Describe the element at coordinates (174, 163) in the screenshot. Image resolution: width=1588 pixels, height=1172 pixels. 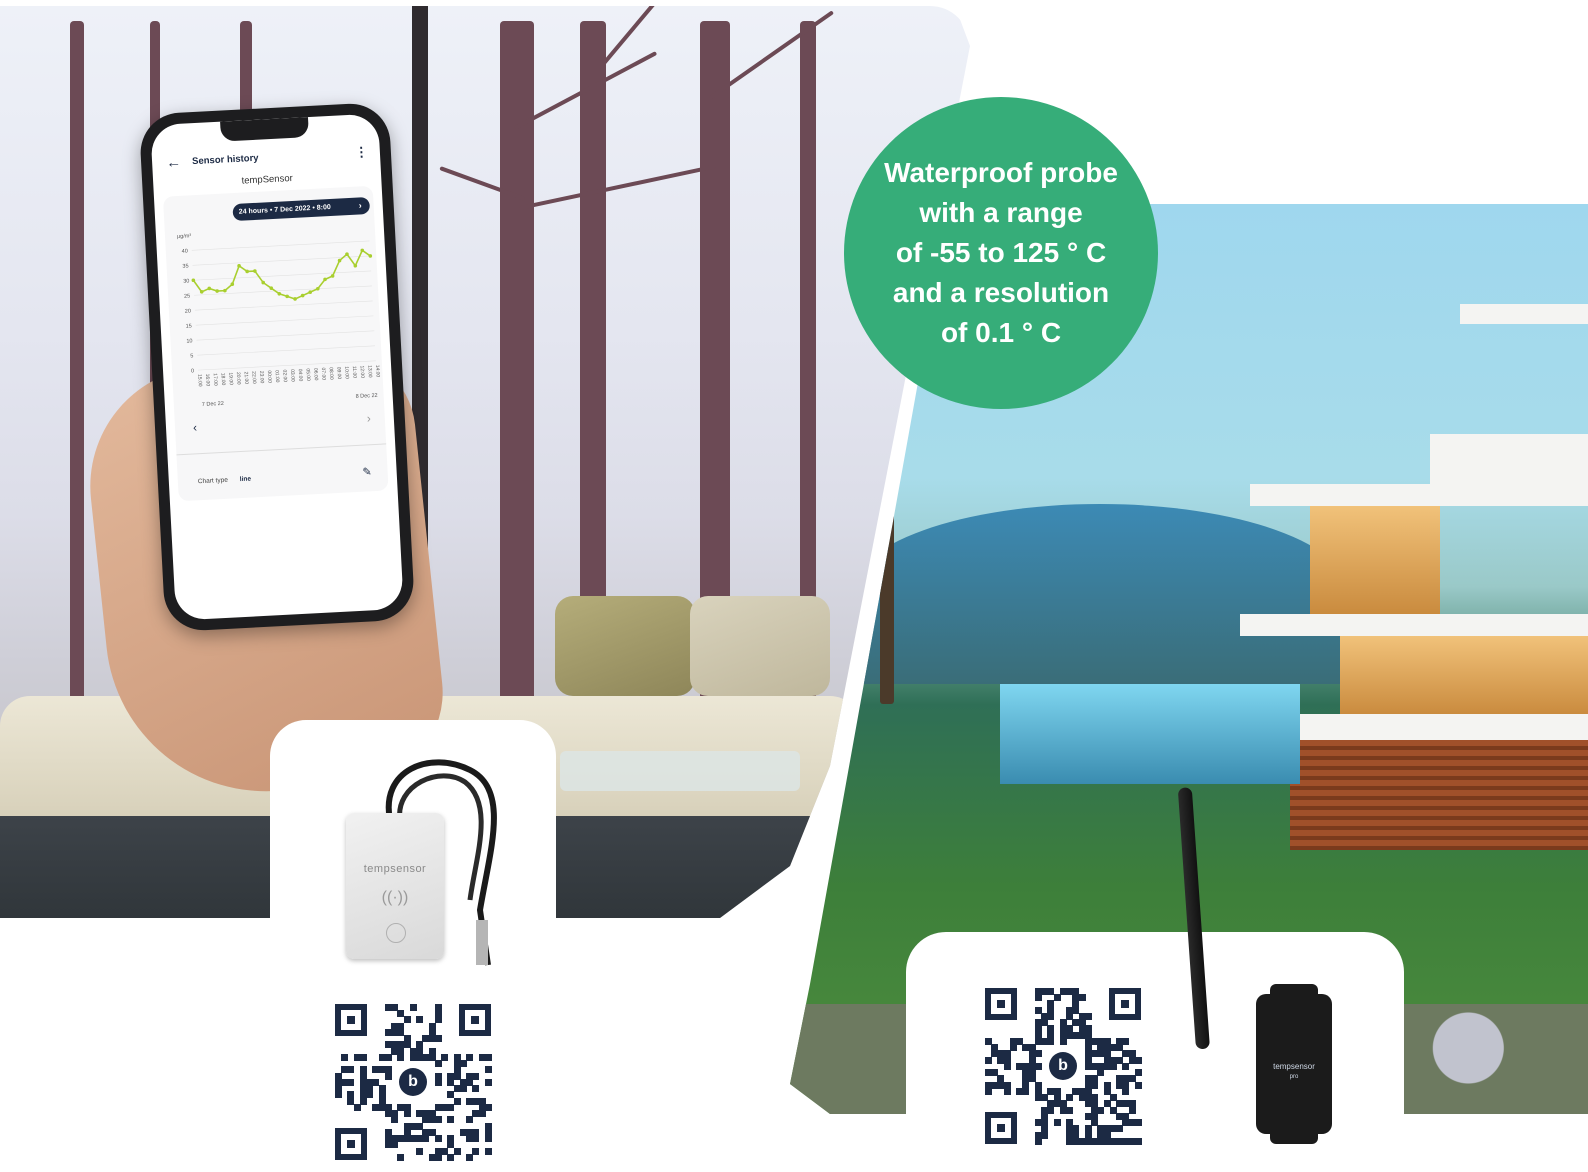
I see `arrow-left-icon: ←` at that location.